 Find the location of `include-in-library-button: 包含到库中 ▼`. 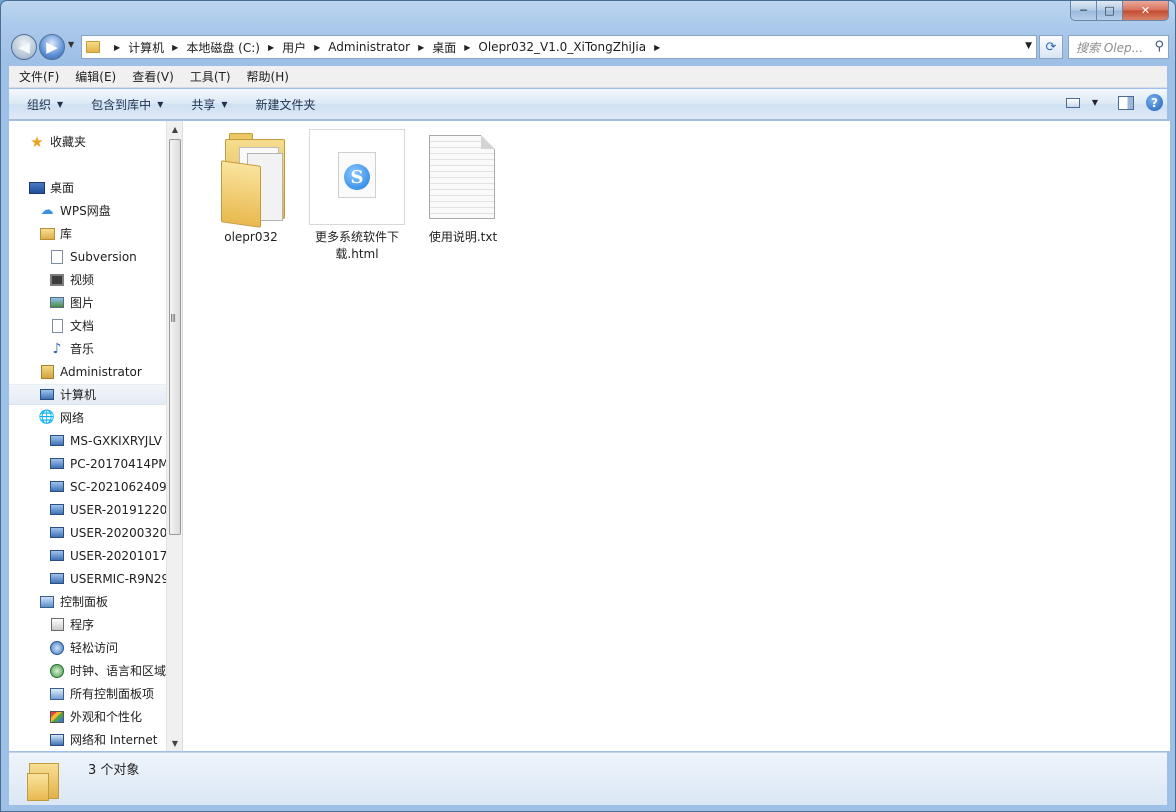

include-in-library-button: 包含到库中 ▼ is located at coordinates (127, 104).